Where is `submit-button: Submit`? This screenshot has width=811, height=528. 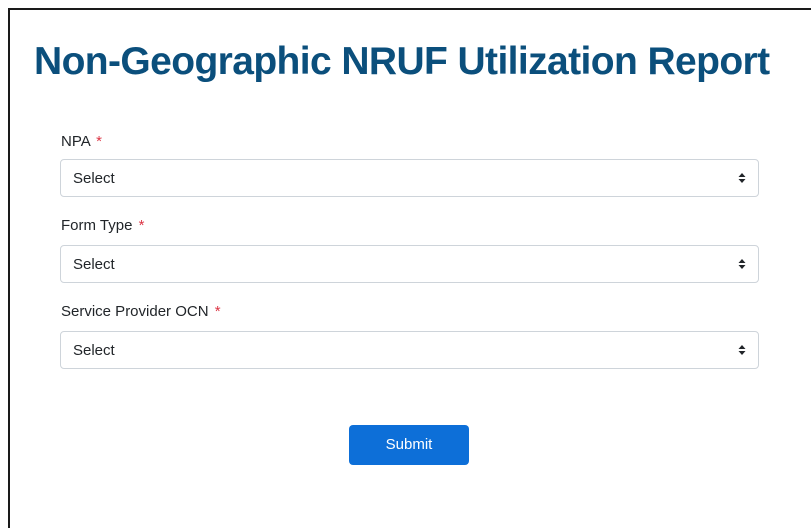
submit-button: Submit is located at coordinates (409, 445).